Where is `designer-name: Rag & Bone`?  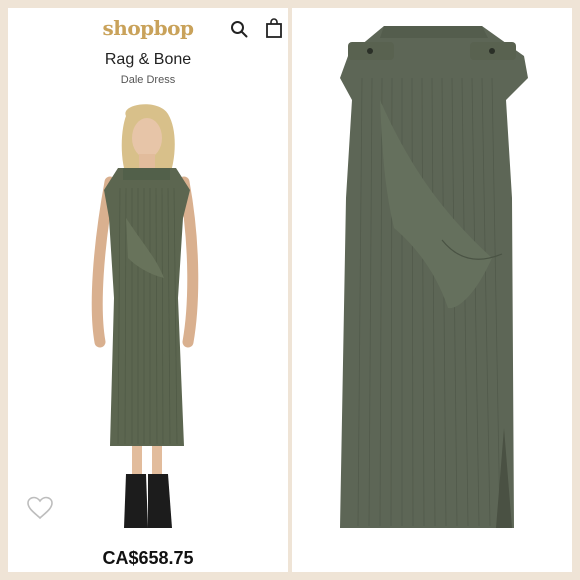
designer-name: Rag & Bone is located at coordinates (148, 59).